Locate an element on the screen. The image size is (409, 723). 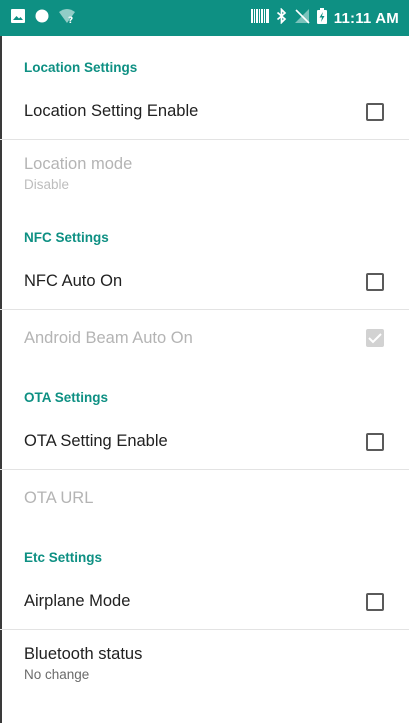
pref-title: NFC Auto On is located at coordinates (73, 281).